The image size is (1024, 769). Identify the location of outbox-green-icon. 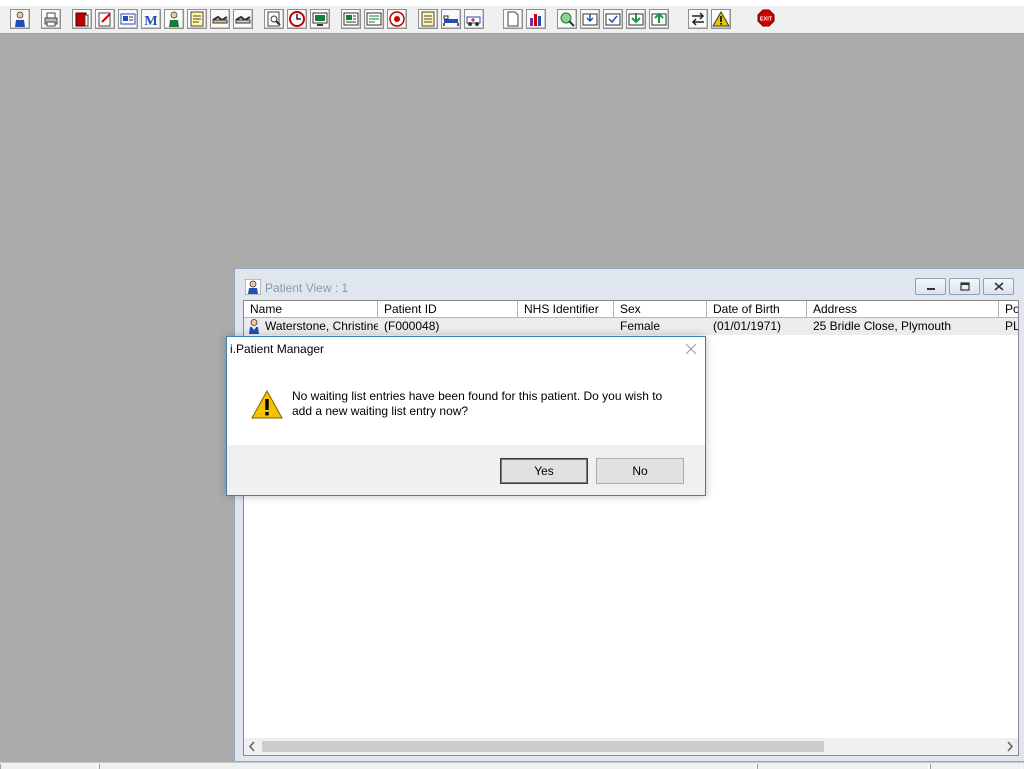
(659, 19).